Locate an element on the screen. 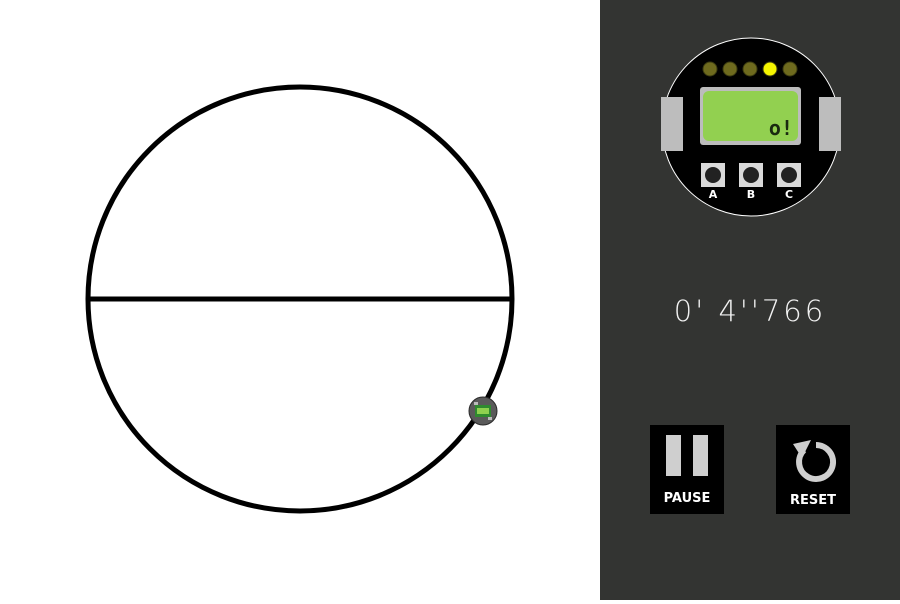  pause-label: PAUSE is located at coordinates (687, 498).